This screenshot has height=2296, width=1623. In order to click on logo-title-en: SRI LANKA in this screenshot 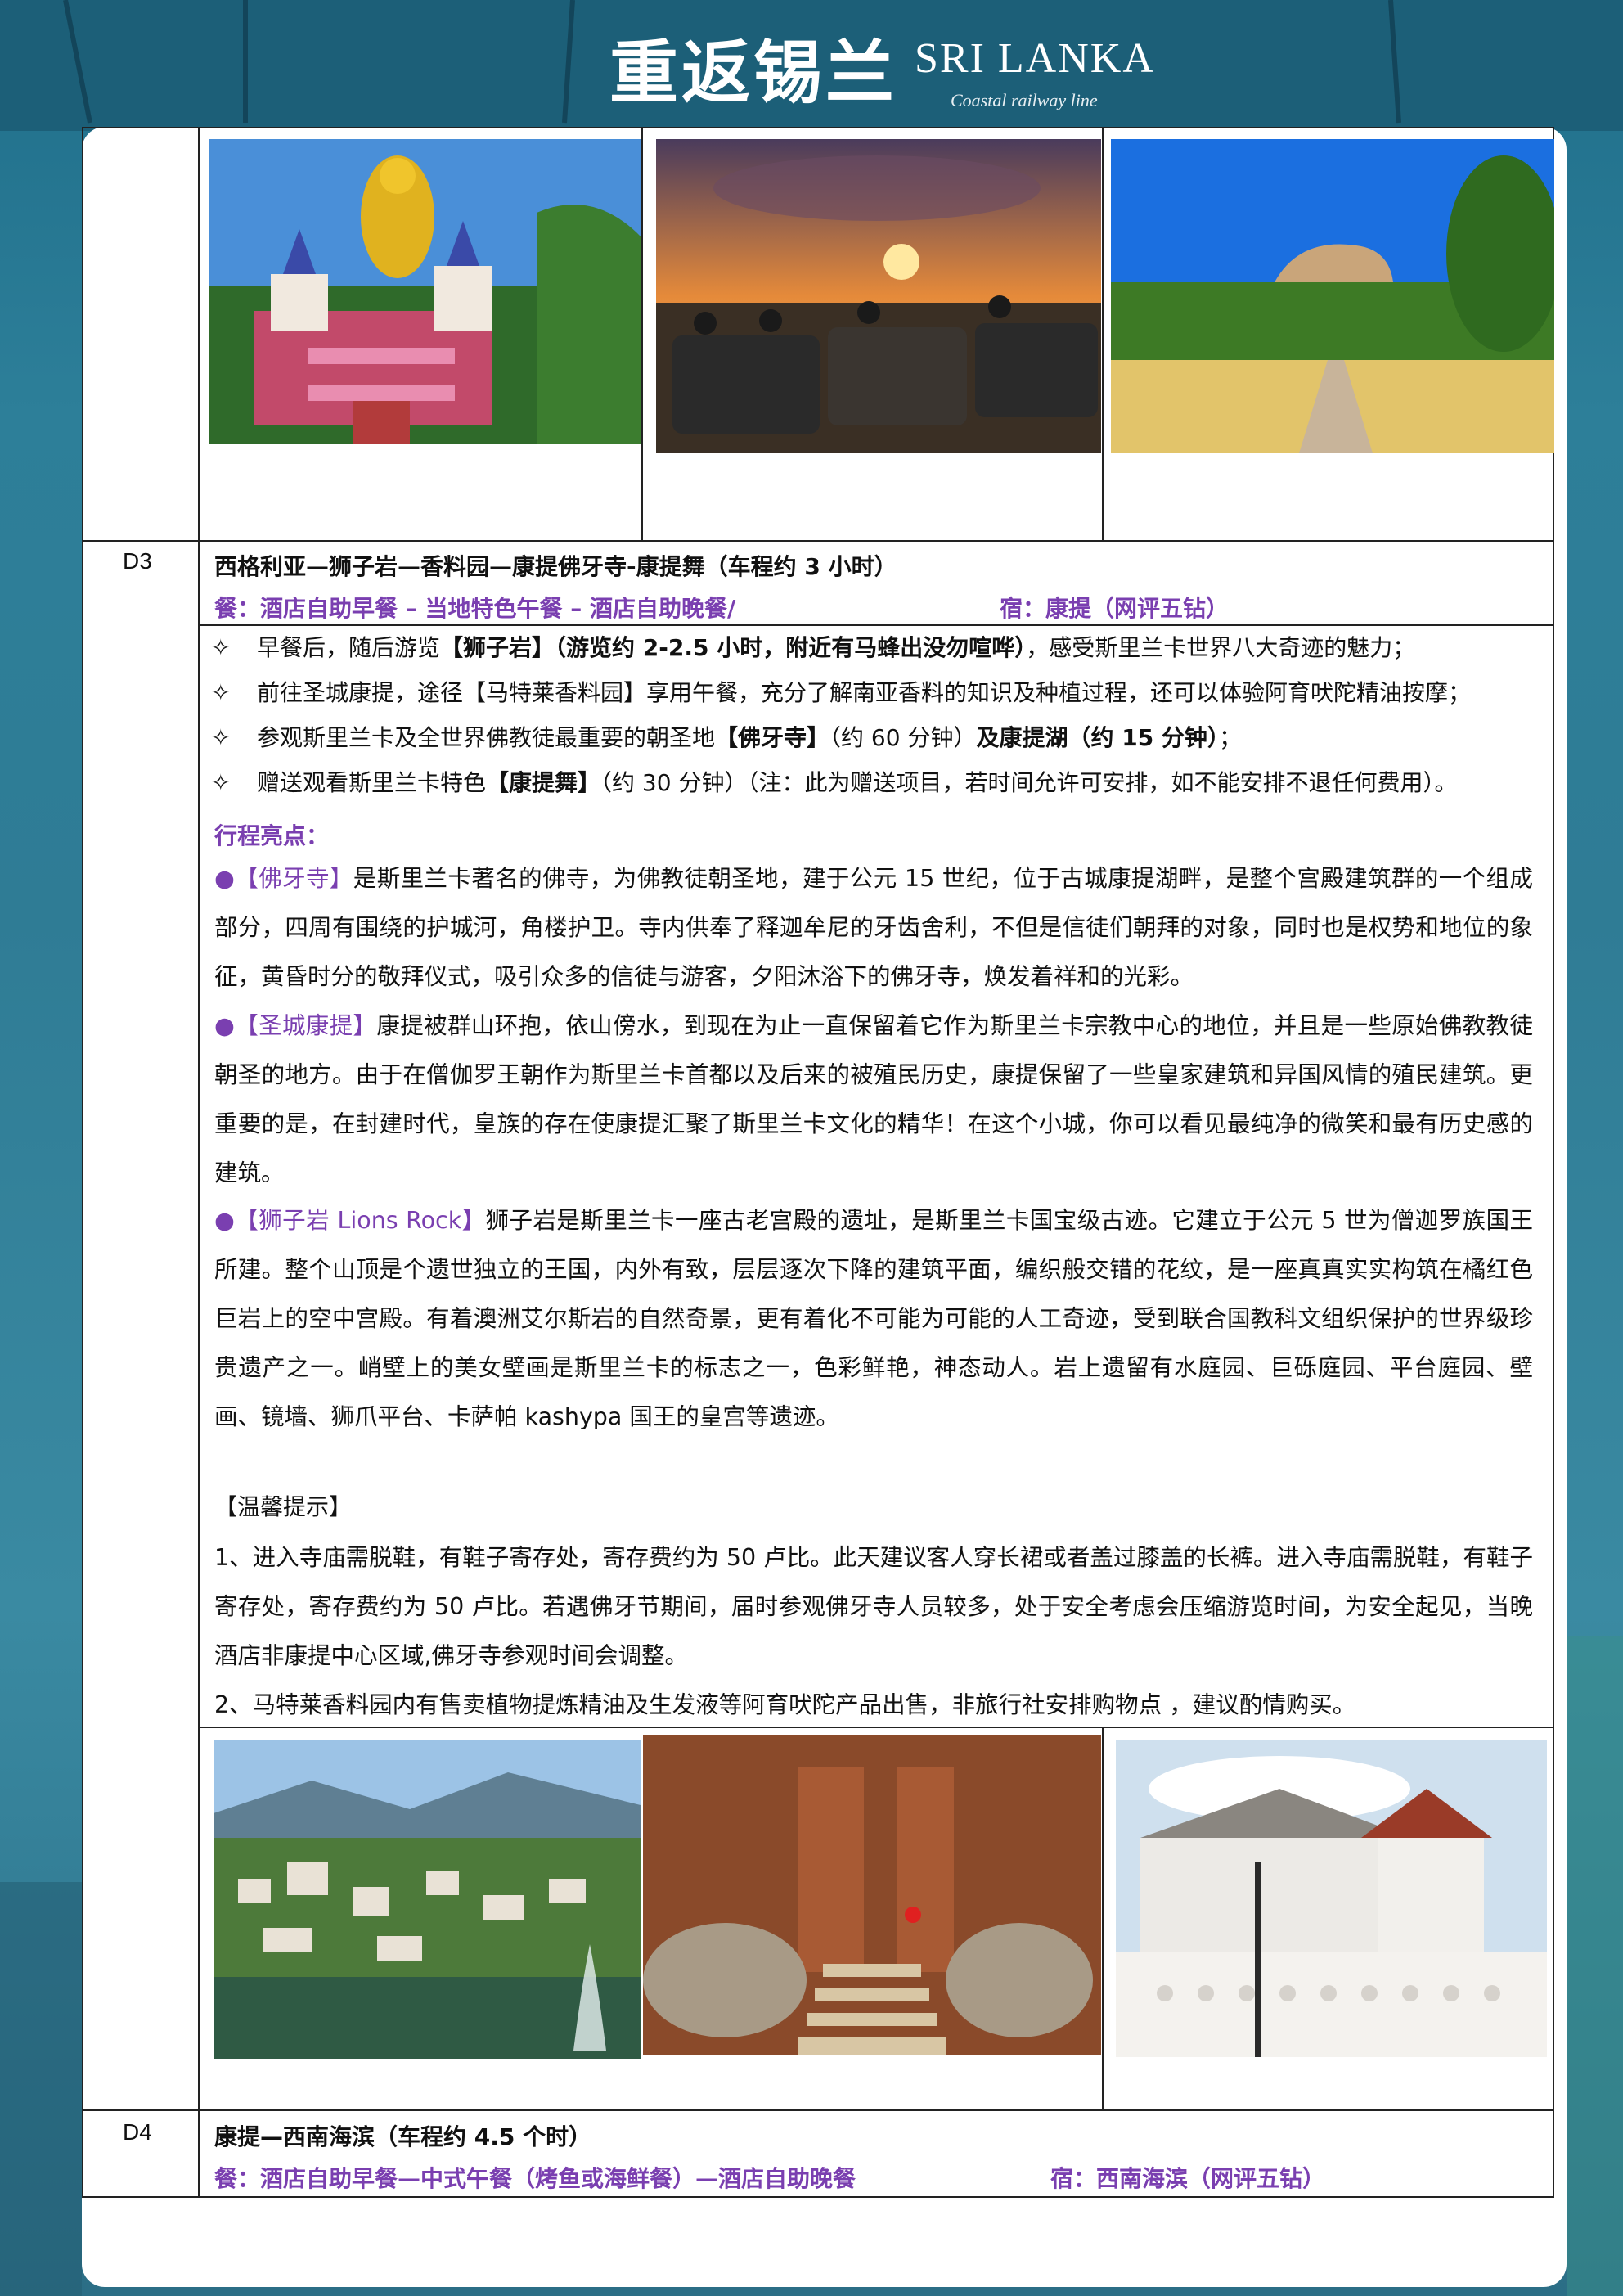, I will do `click(1035, 59)`.